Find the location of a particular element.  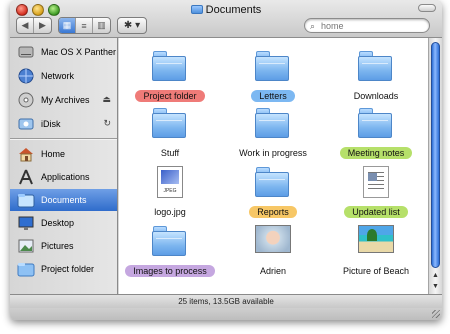

file-item: Adrien is located at coordinates (273, 255).